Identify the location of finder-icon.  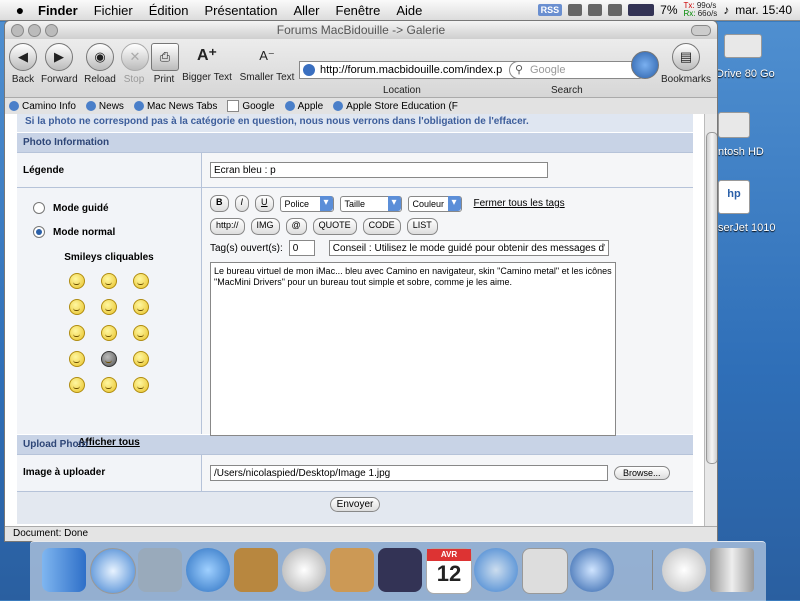
(64, 570).